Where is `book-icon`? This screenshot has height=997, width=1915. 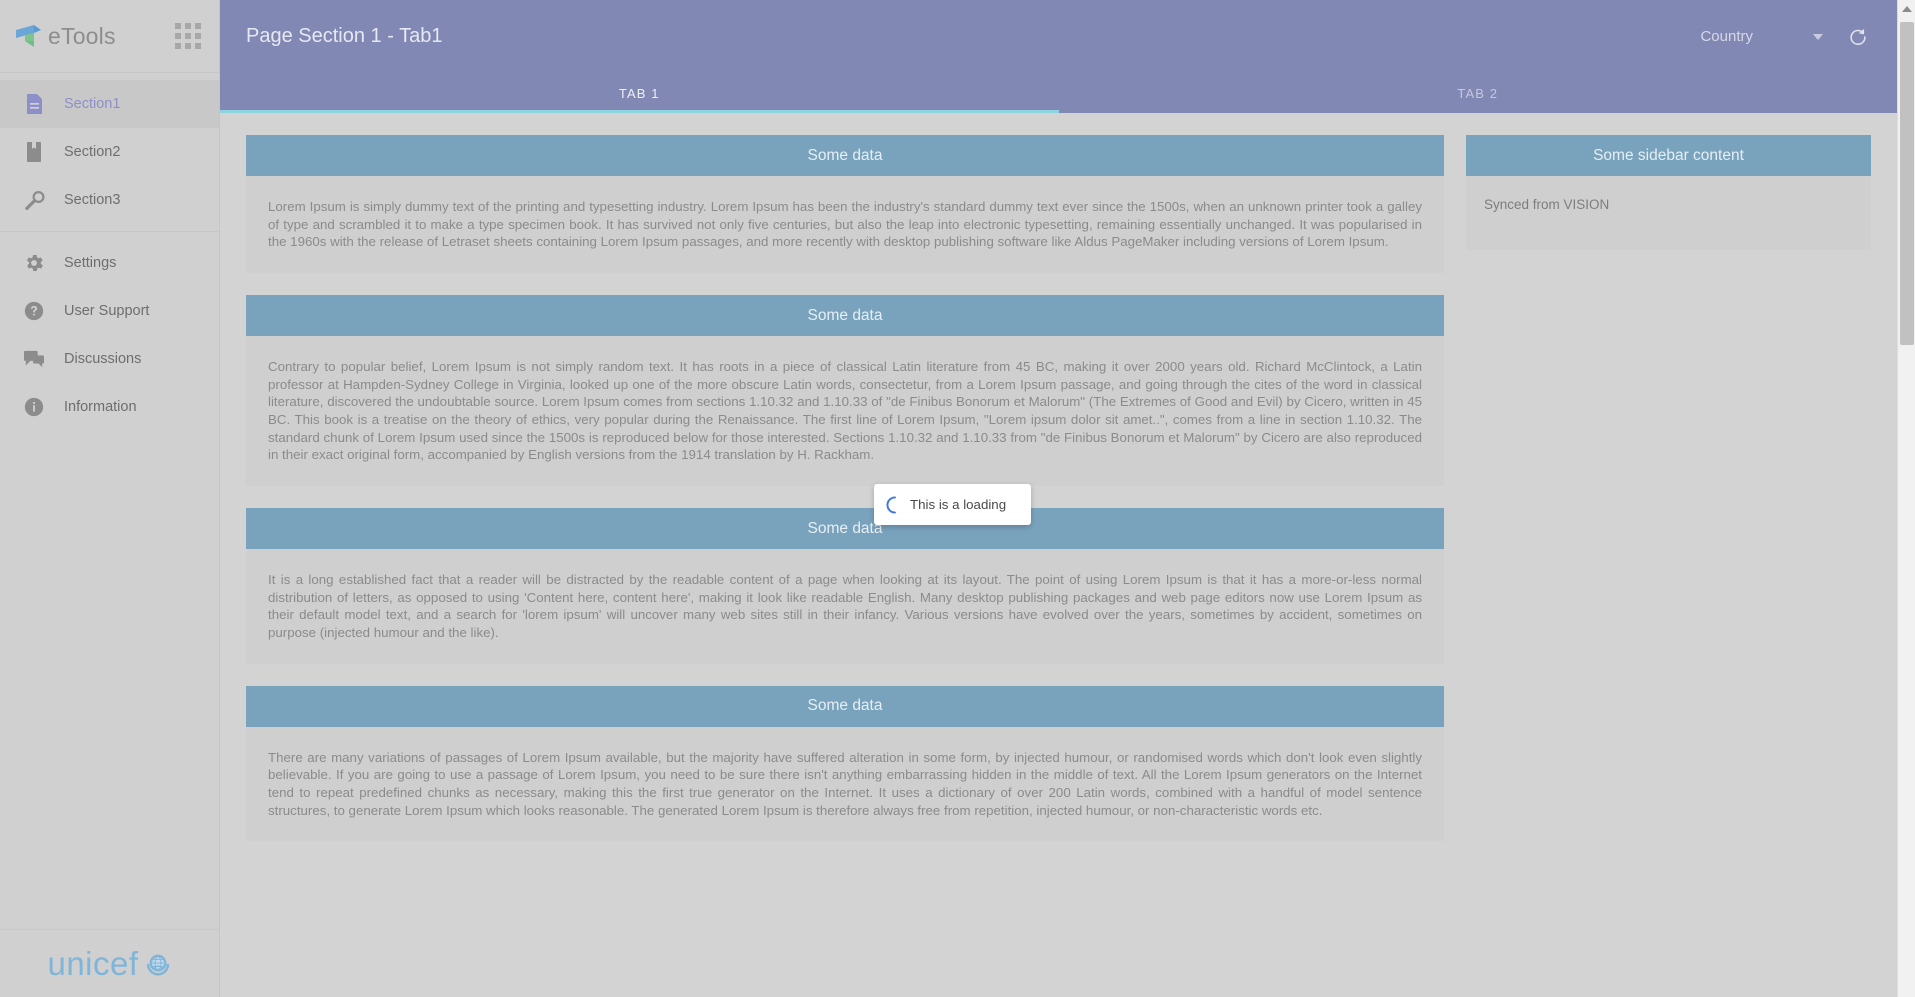 book-icon is located at coordinates (34, 152).